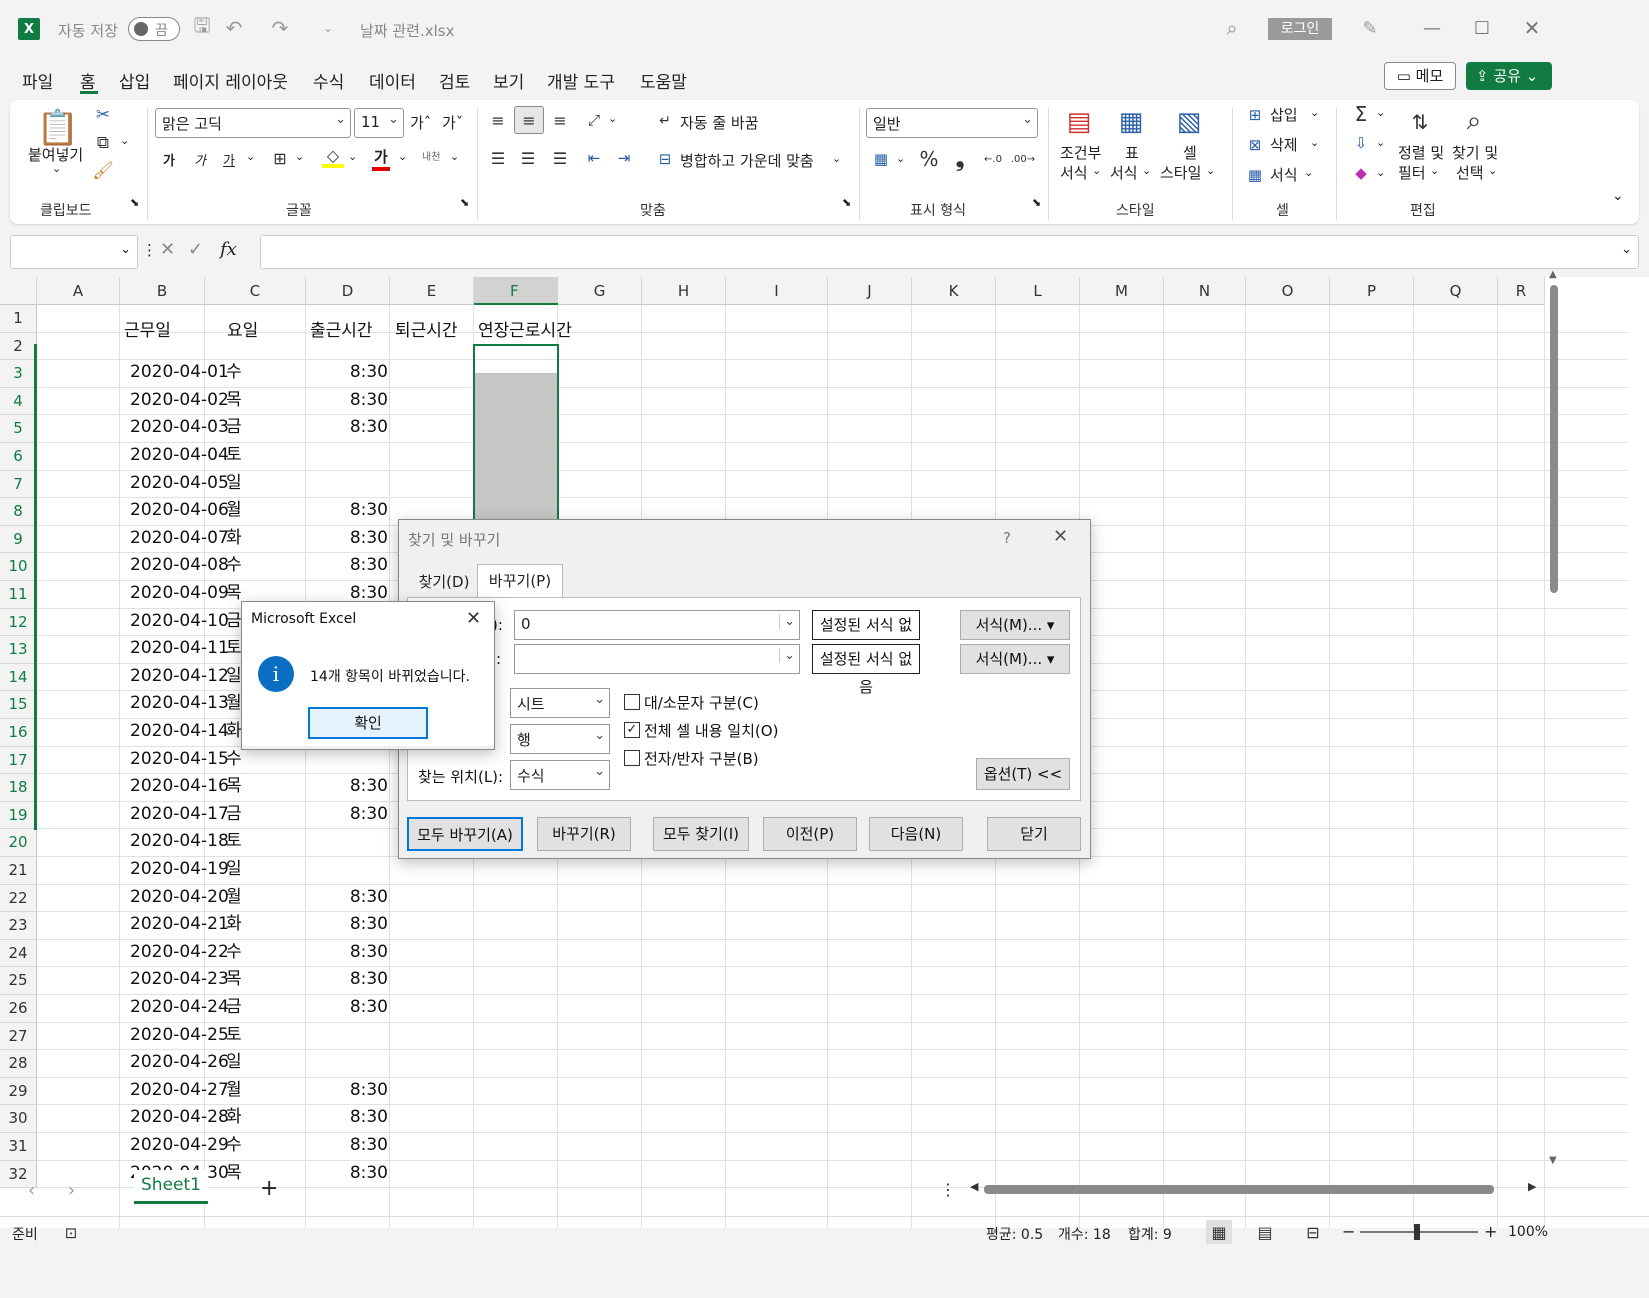 The height and width of the screenshot is (1298, 1649). Describe the element at coordinates (179, 566) in the screenshot. I see `cell-date: 2020-04-08` at that location.